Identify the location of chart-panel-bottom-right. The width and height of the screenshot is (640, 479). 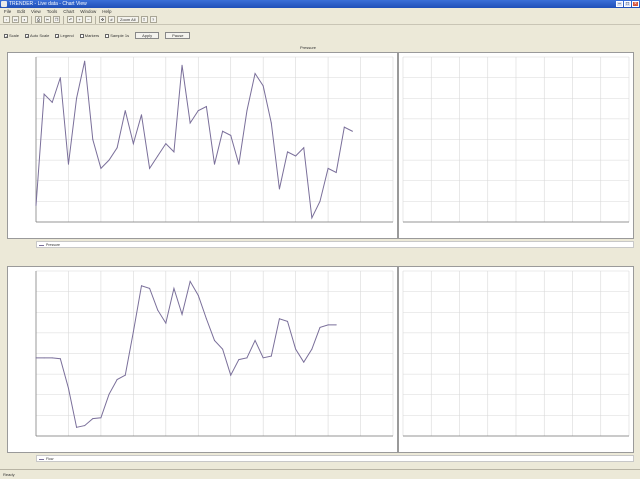
(516, 359).